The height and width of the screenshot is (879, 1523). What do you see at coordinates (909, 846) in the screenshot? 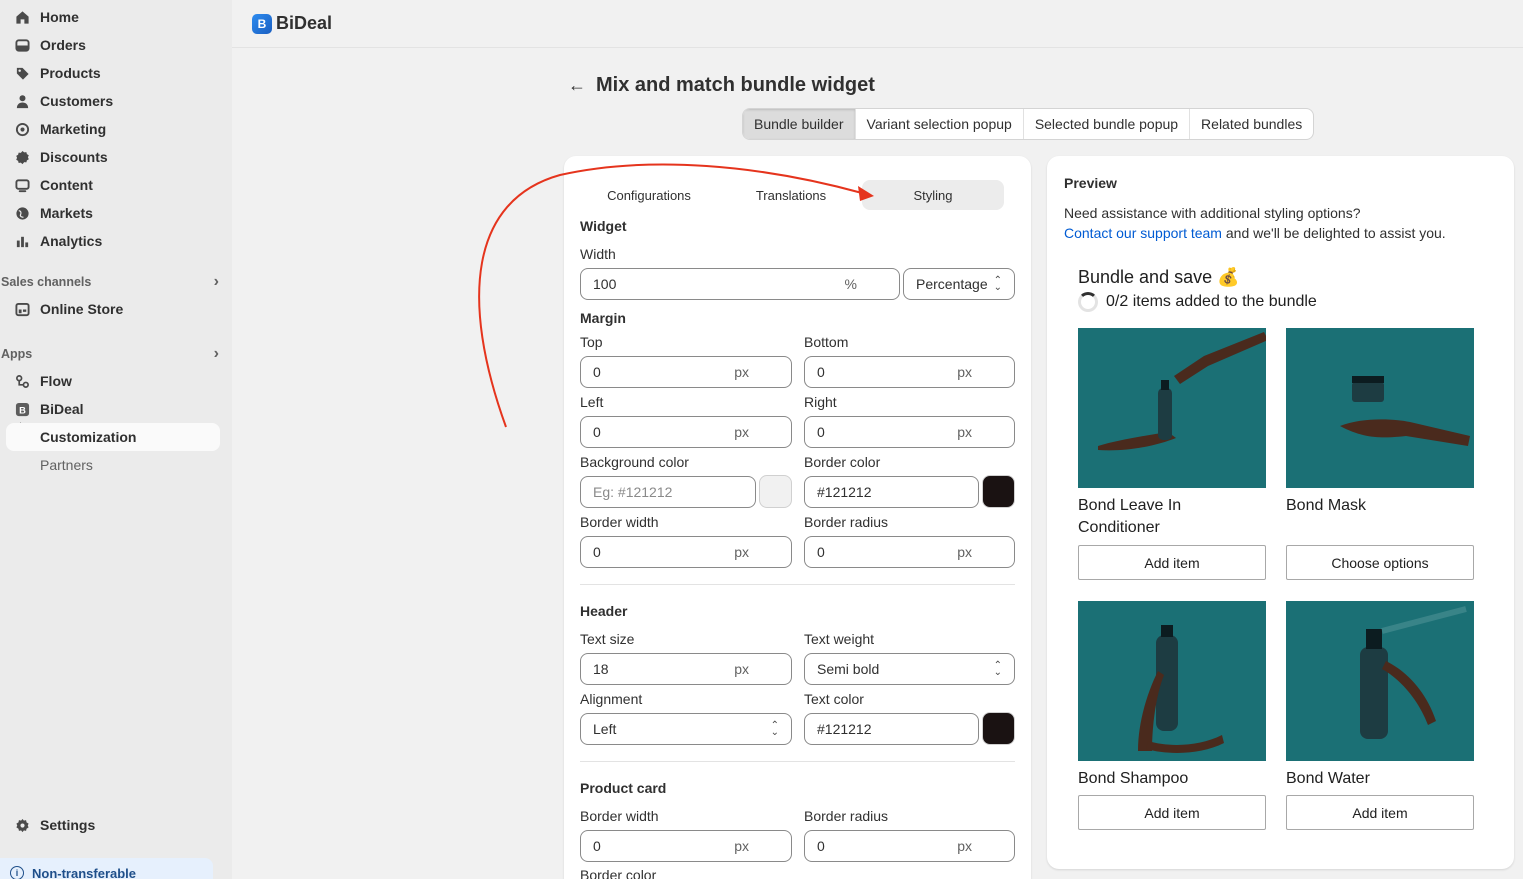
I see `product-border-radius-input: 0 px` at bounding box center [909, 846].